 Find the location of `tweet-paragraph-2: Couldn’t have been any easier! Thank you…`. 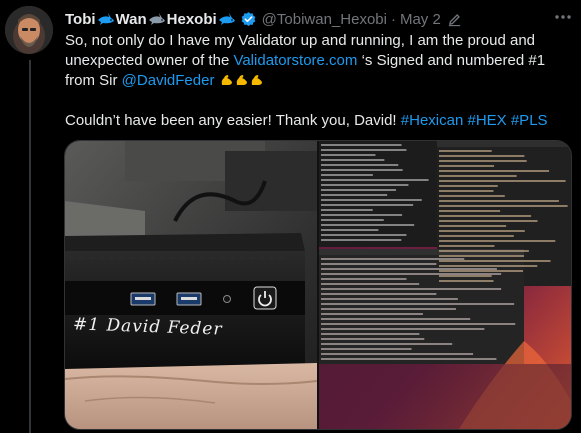

tweet-paragraph-2: Couldn’t have been any easier! Thank you… is located at coordinates (317, 121).